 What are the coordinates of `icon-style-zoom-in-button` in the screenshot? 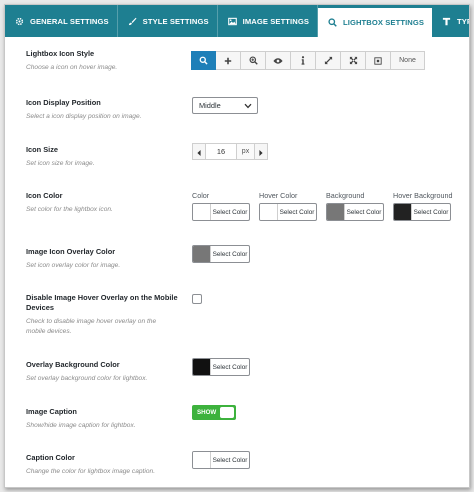 It's located at (253, 60).